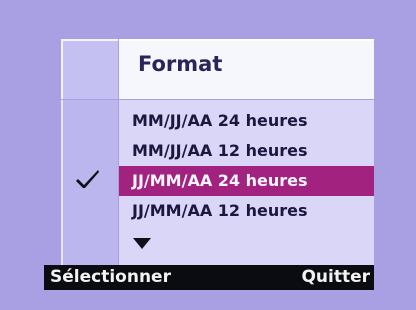 The height and width of the screenshot is (310, 416). I want to click on option-label: JJ/MM/AA 12 heures, so click(220, 210).